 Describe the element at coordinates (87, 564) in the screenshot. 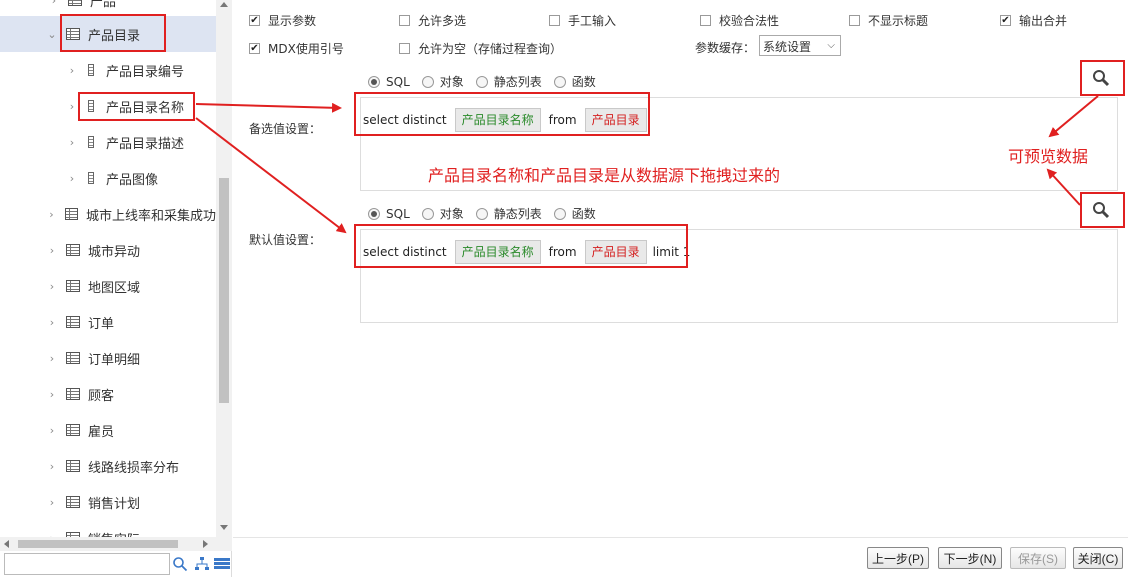

I see `tree-search-input` at that location.